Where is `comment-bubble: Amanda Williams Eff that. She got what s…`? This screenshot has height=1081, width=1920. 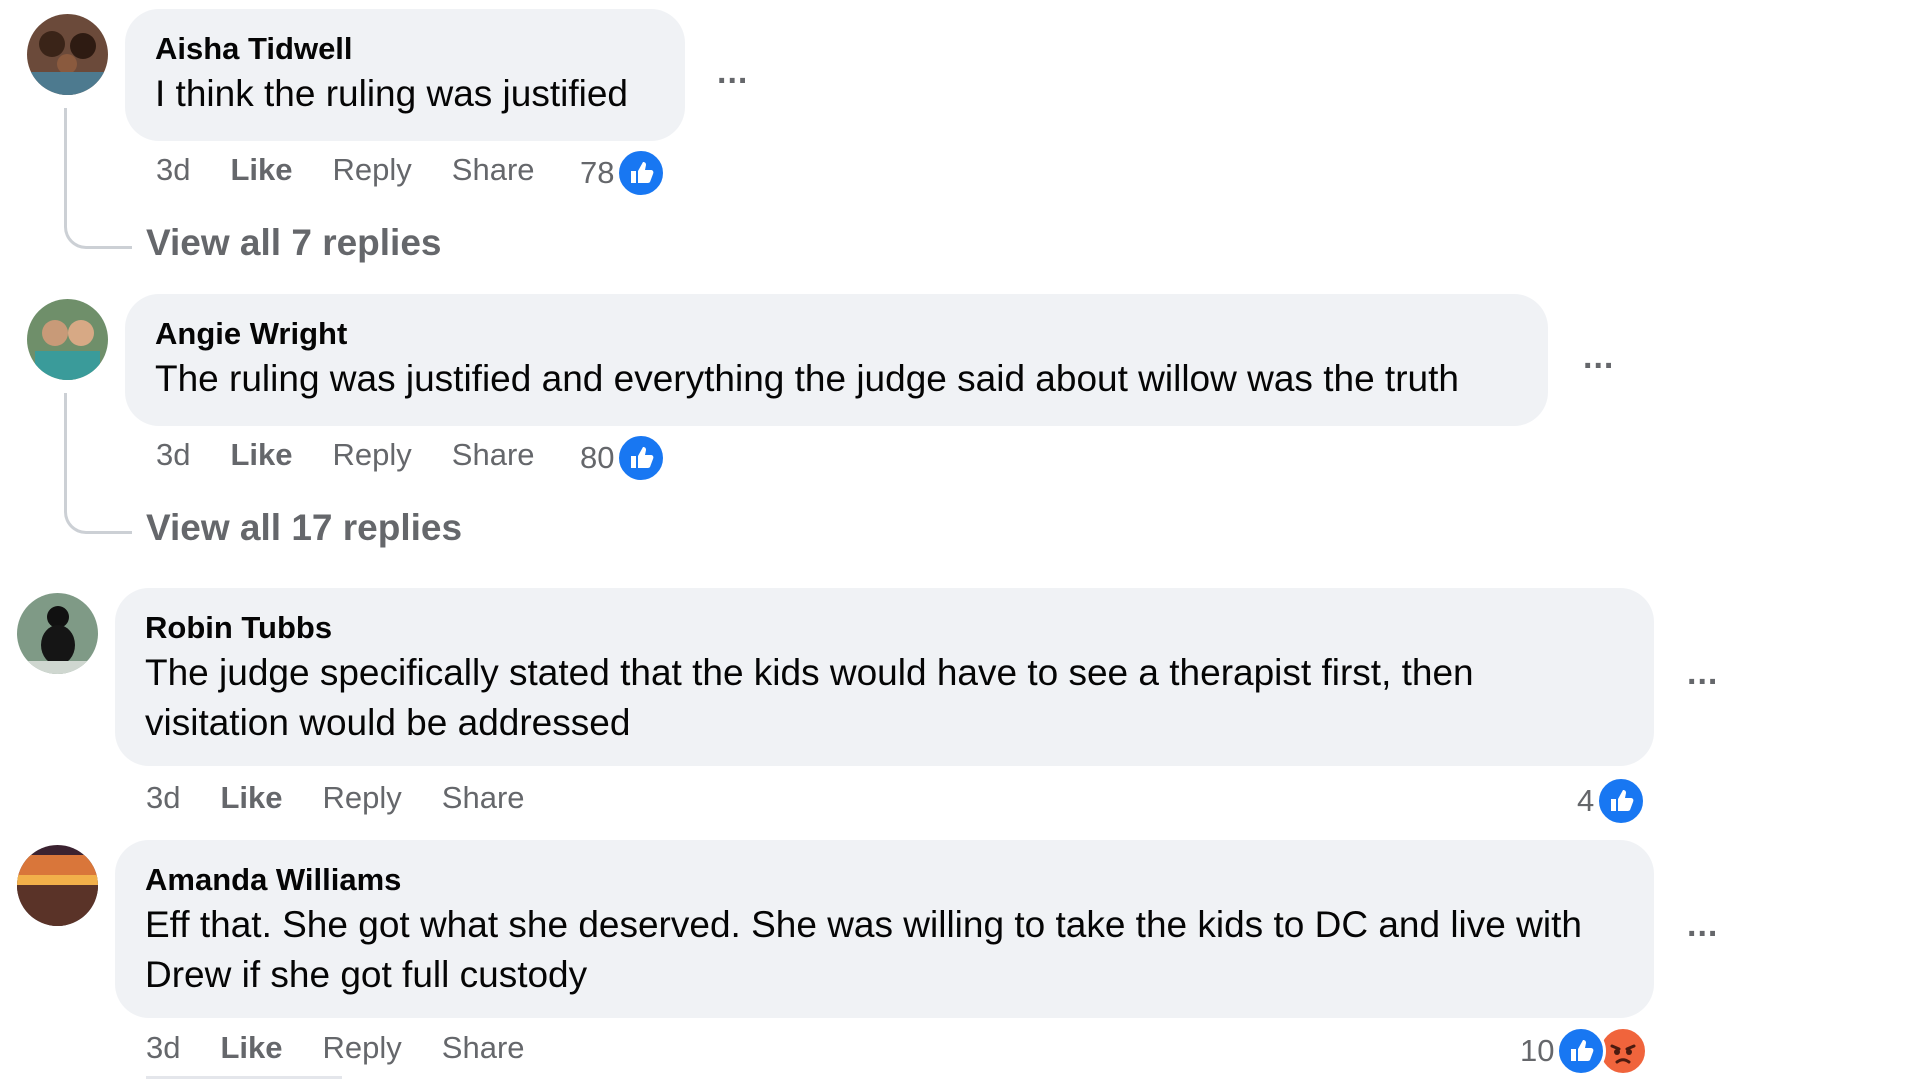
comment-bubble: Amanda Williams Eff that. She got what s… is located at coordinates (884, 929).